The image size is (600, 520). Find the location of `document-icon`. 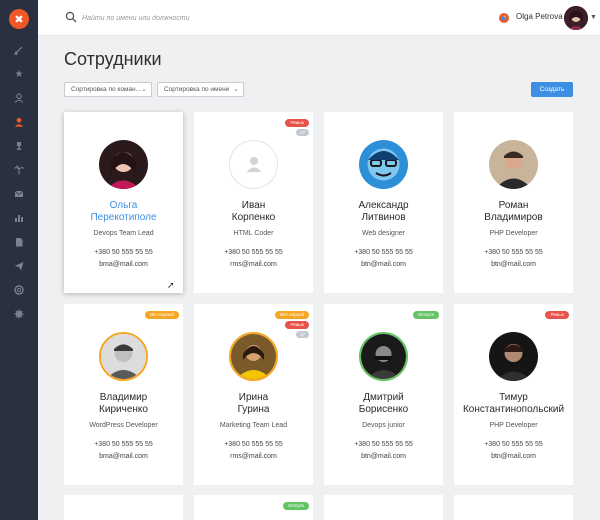

document-icon is located at coordinates (19, 242).